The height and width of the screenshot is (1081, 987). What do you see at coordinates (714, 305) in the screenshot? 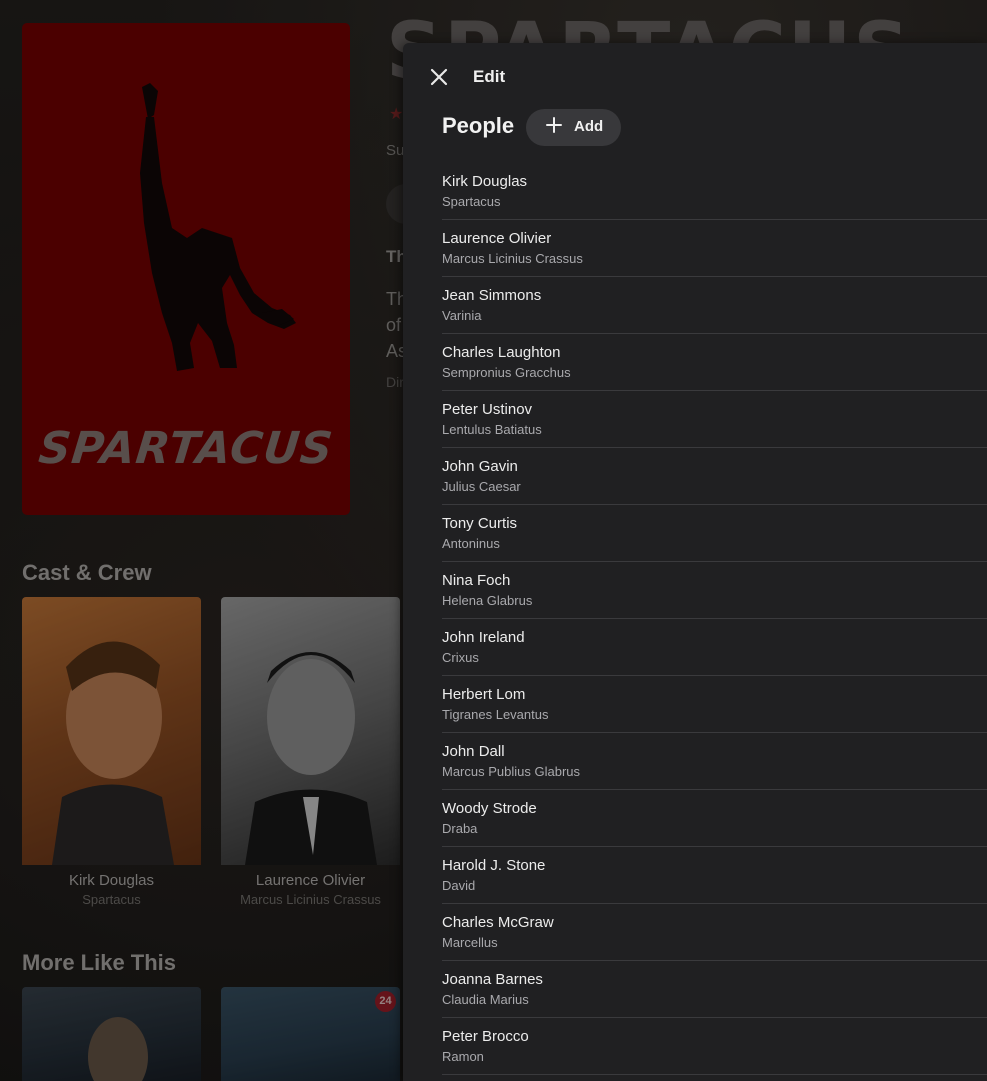
I see `person-row: Jean Simmons Varinia` at bounding box center [714, 305].